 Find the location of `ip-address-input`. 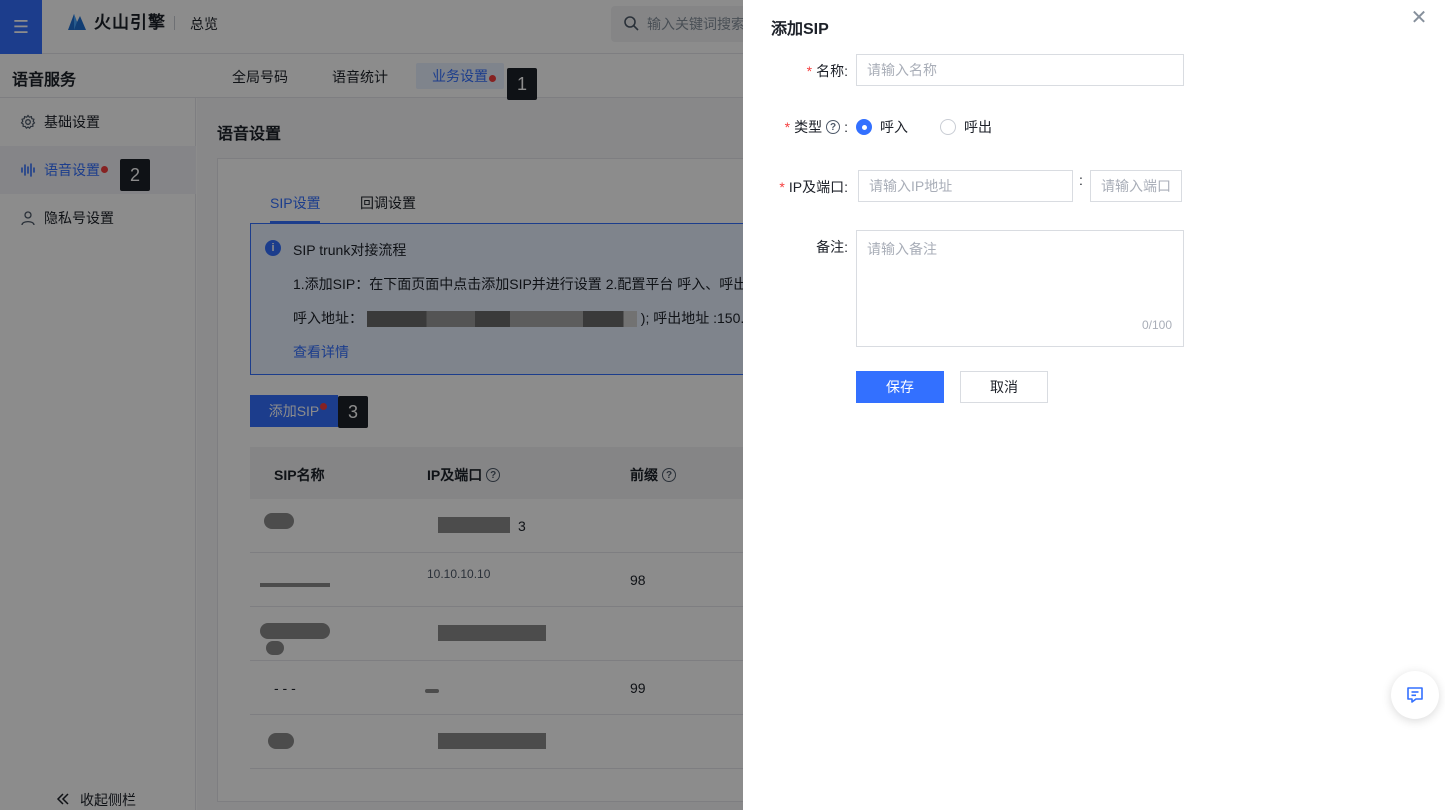

ip-address-input is located at coordinates (965, 186).